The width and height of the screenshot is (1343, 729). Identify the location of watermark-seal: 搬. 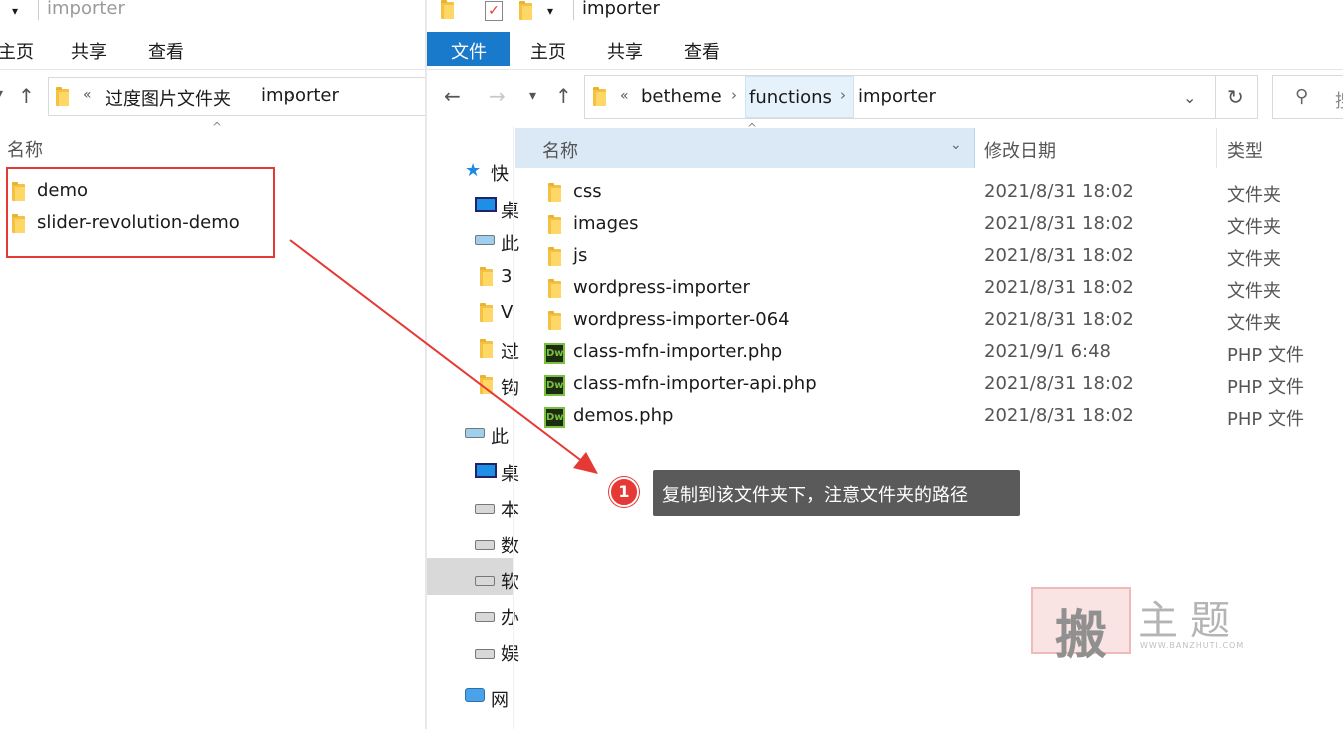
(1081, 626).